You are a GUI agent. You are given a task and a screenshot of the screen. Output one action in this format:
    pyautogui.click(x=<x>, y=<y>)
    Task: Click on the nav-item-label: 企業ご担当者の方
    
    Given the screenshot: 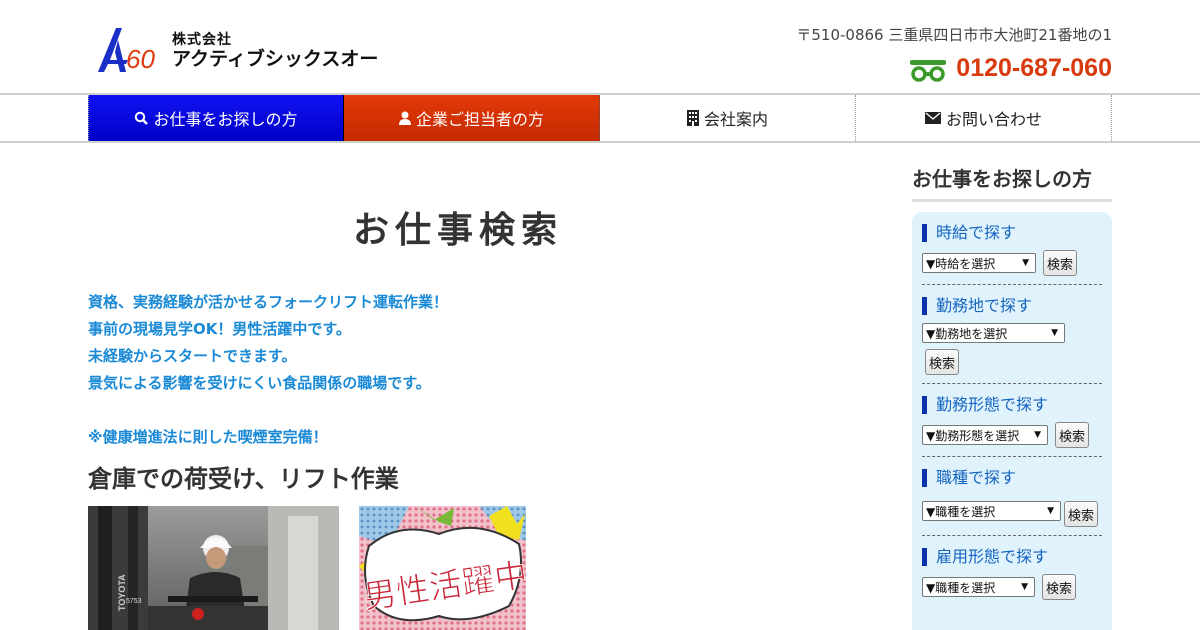 What is the action you would take?
    pyautogui.click(x=479, y=119)
    